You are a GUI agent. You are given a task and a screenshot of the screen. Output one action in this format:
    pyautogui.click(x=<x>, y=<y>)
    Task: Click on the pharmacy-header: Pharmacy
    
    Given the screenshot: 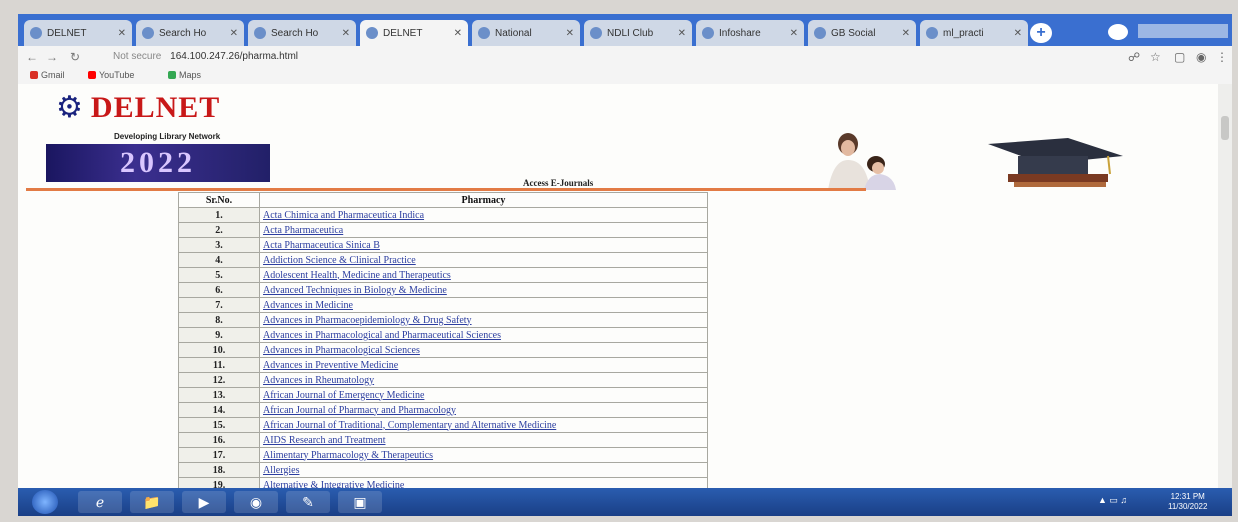 What is the action you would take?
    pyautogui.click(x=483, y=200)
    